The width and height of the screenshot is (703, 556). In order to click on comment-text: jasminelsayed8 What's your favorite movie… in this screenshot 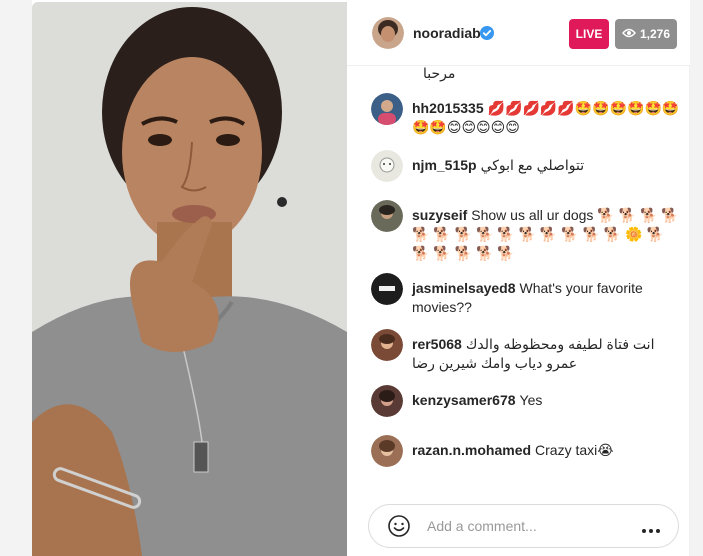, I will do `click(546, 298)`.